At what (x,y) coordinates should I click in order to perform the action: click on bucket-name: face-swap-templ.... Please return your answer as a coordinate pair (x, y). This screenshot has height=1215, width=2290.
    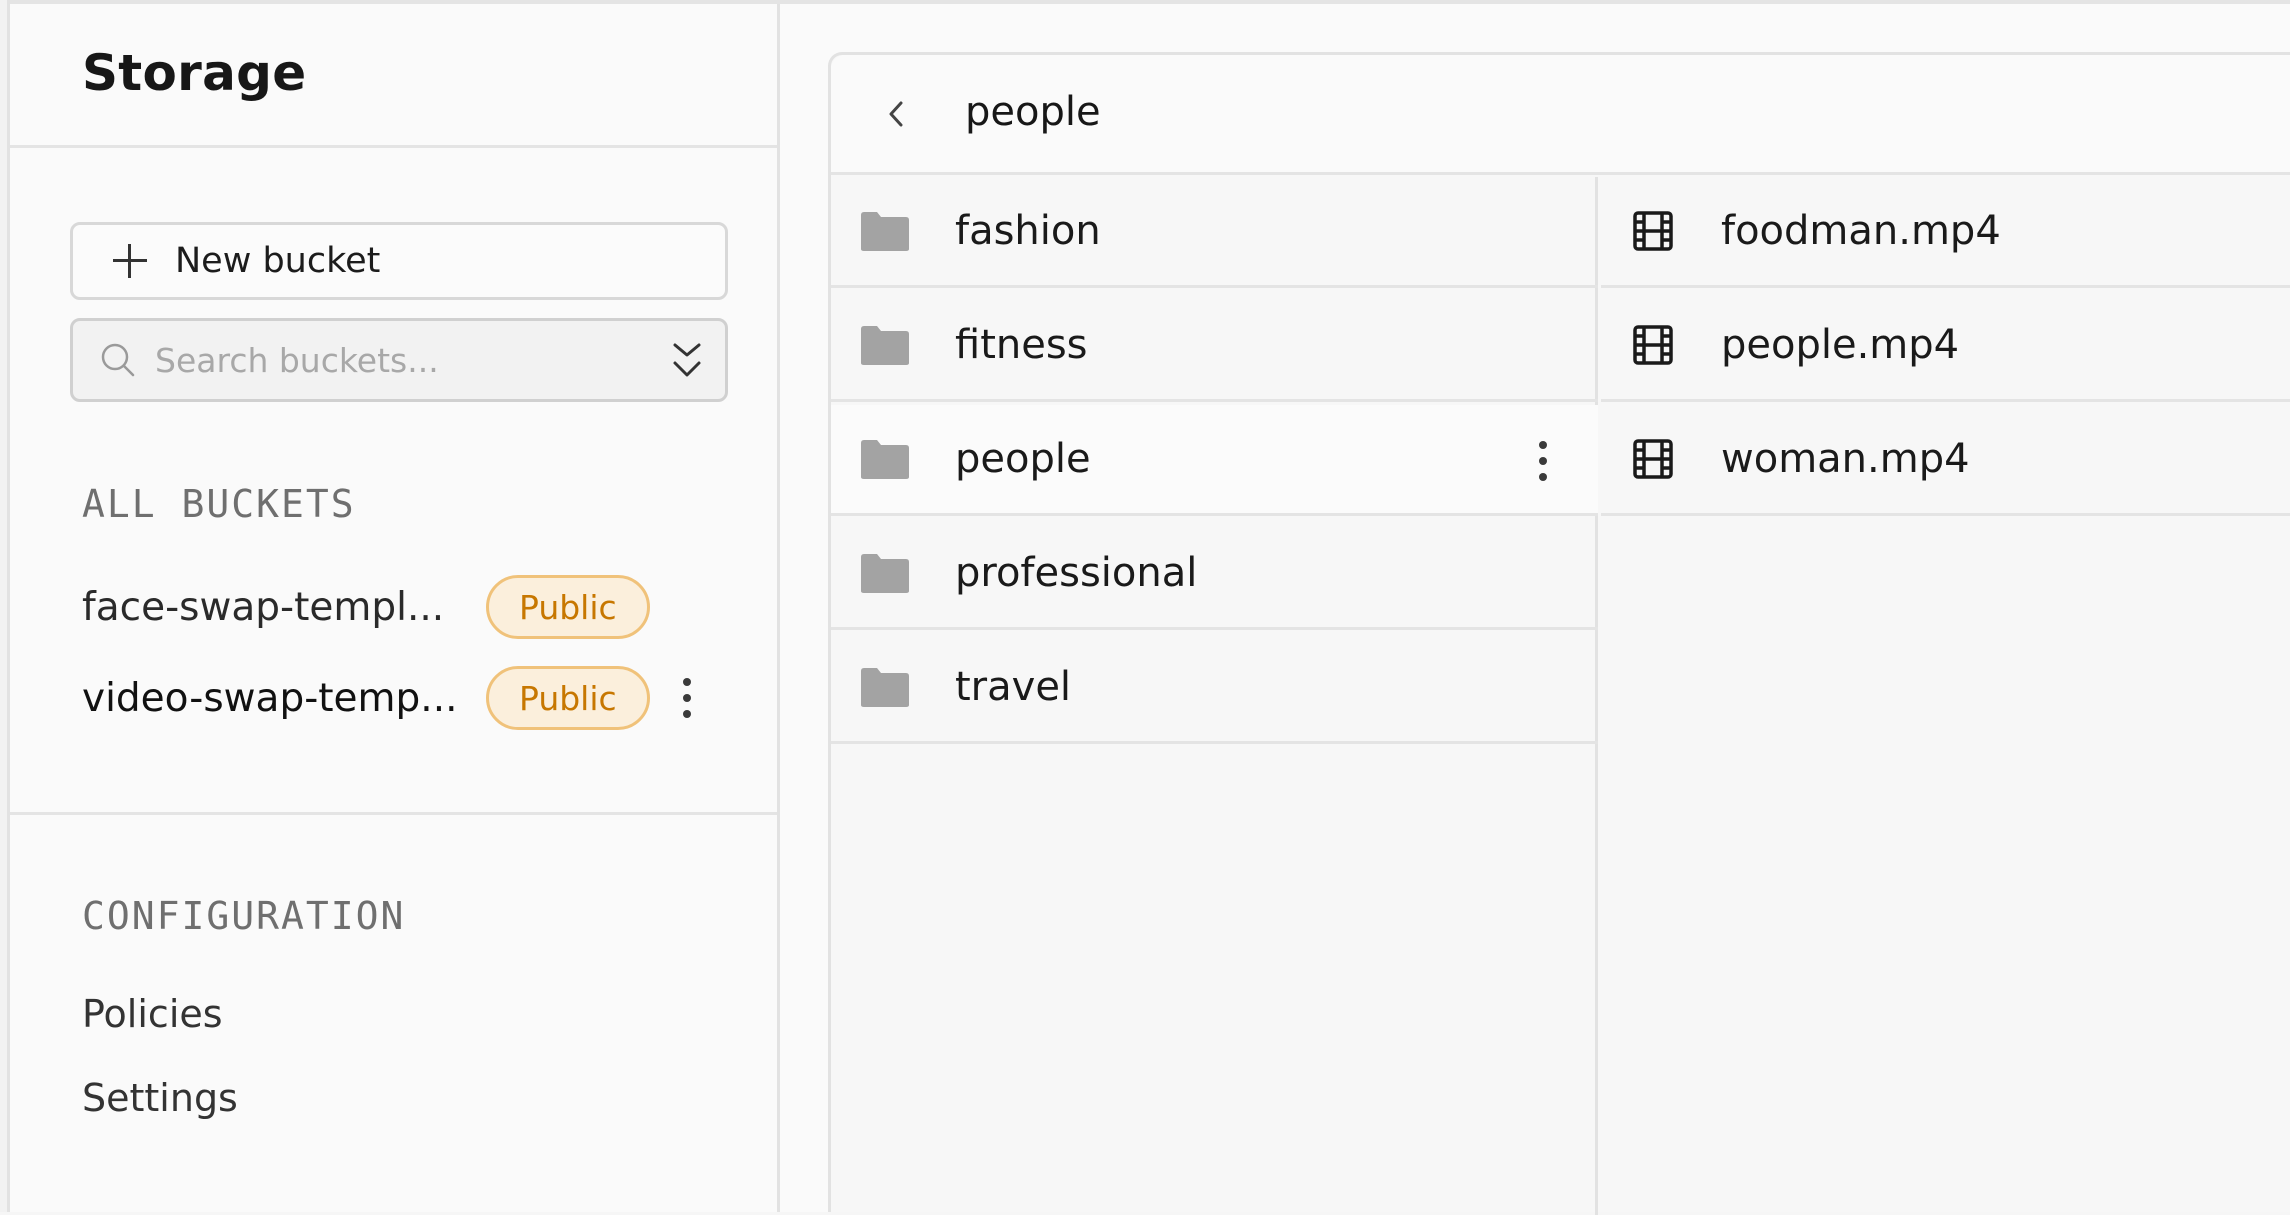
    Looking at the image, I should click on (263, 607).